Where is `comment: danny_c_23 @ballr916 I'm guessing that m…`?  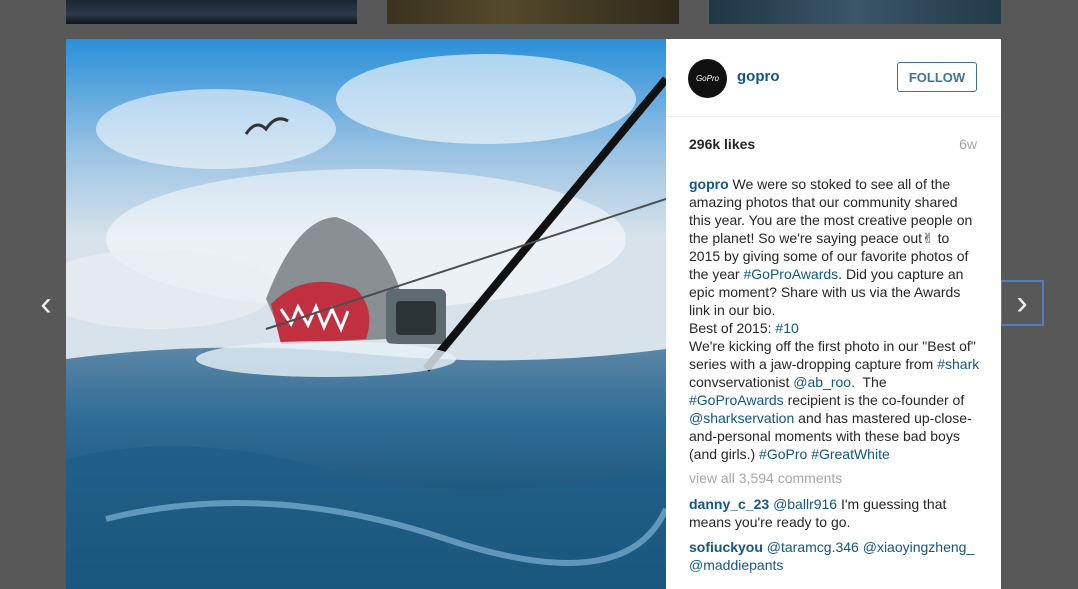 comment: danny_c_23 @ballr916 I'm guessing that m… is located at coordinates (835, 513).